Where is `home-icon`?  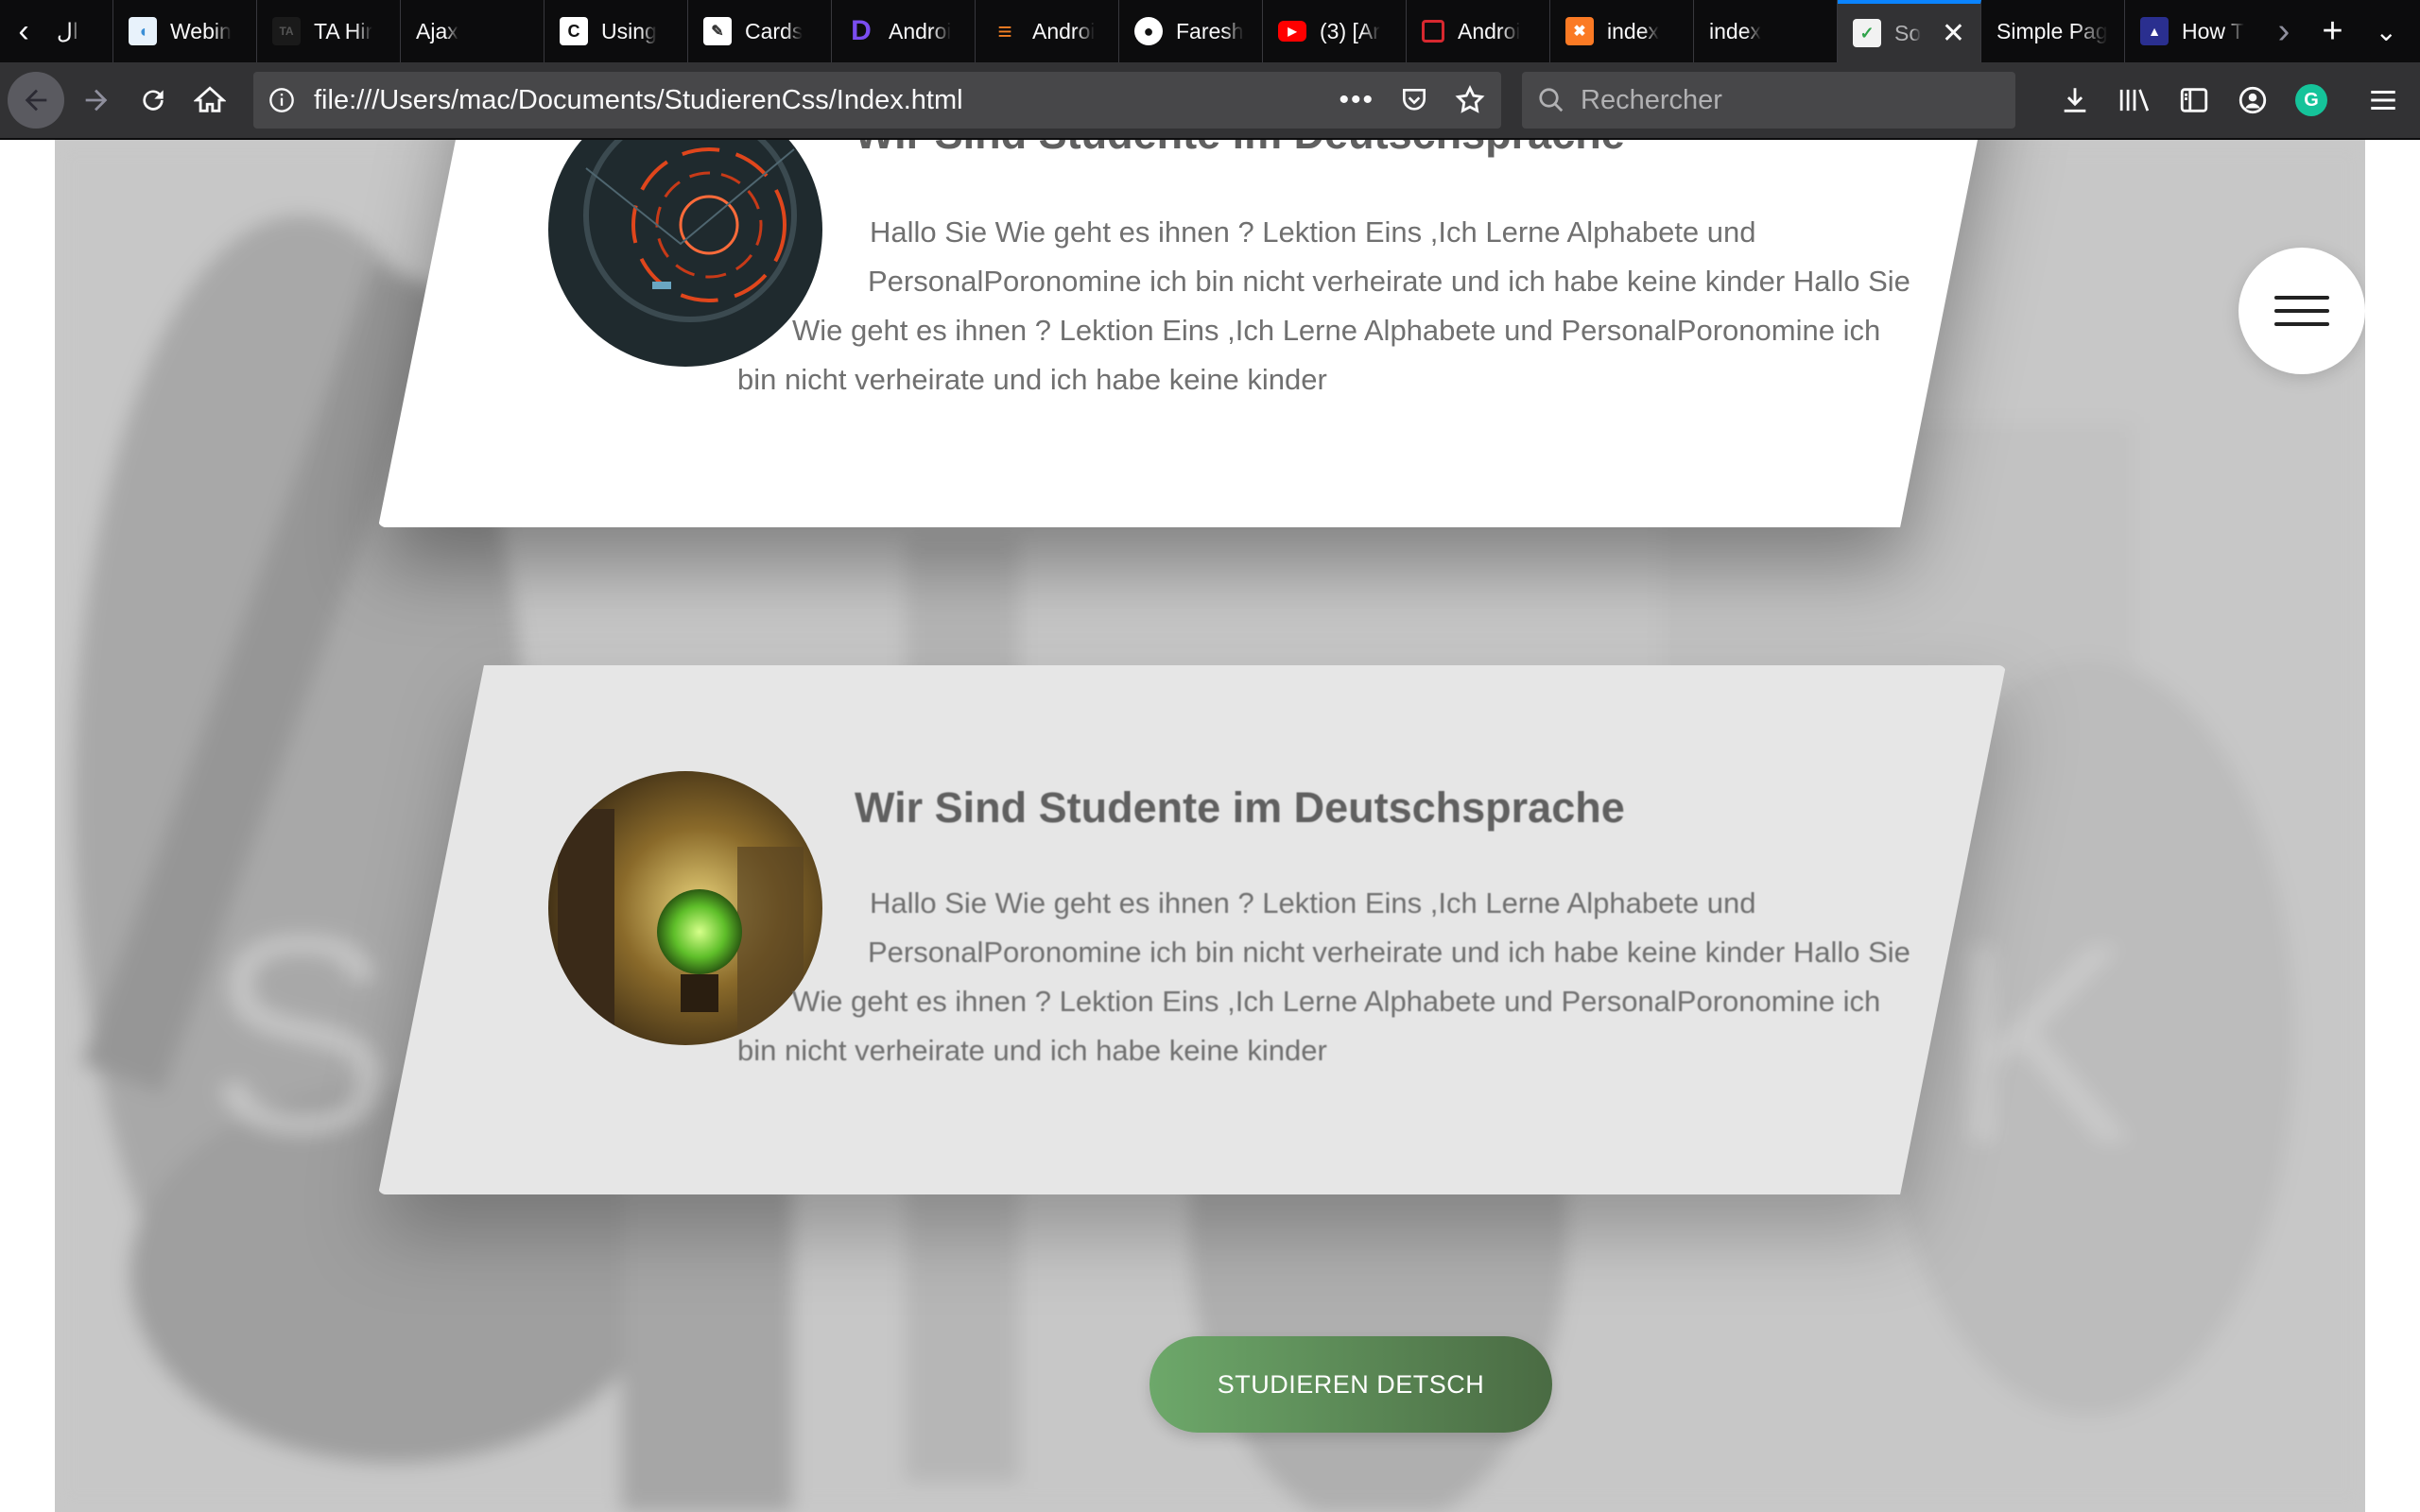 home-icon is located at coordinates (210, 99).